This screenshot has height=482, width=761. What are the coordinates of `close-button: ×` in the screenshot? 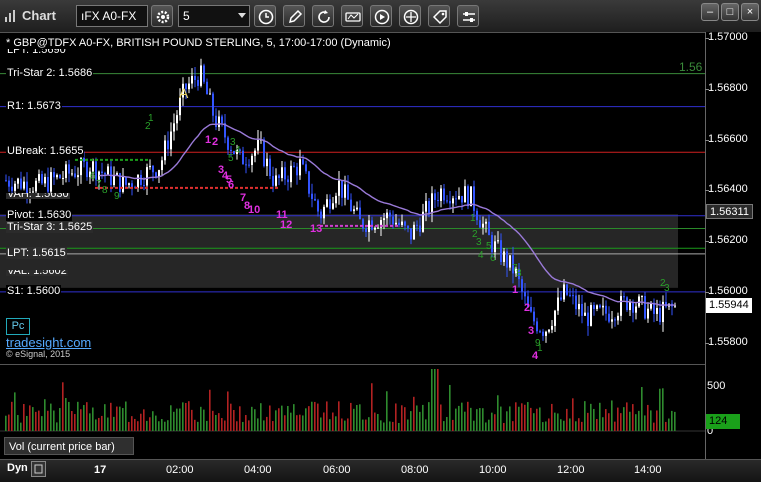 It's located at (750, 12).